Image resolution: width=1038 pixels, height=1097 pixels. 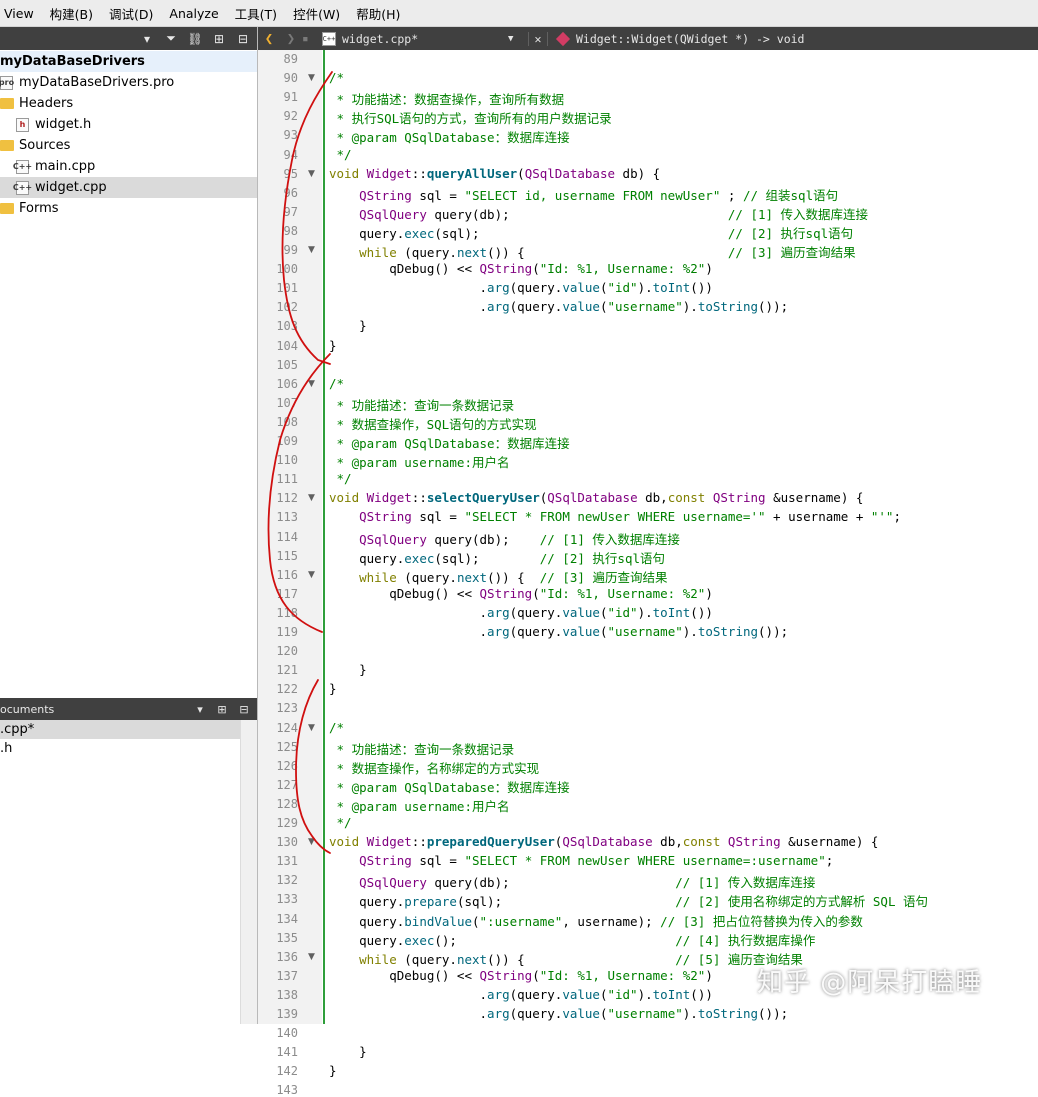 I want to click on menu-item: 控件(W), so click(x=316, y=13).